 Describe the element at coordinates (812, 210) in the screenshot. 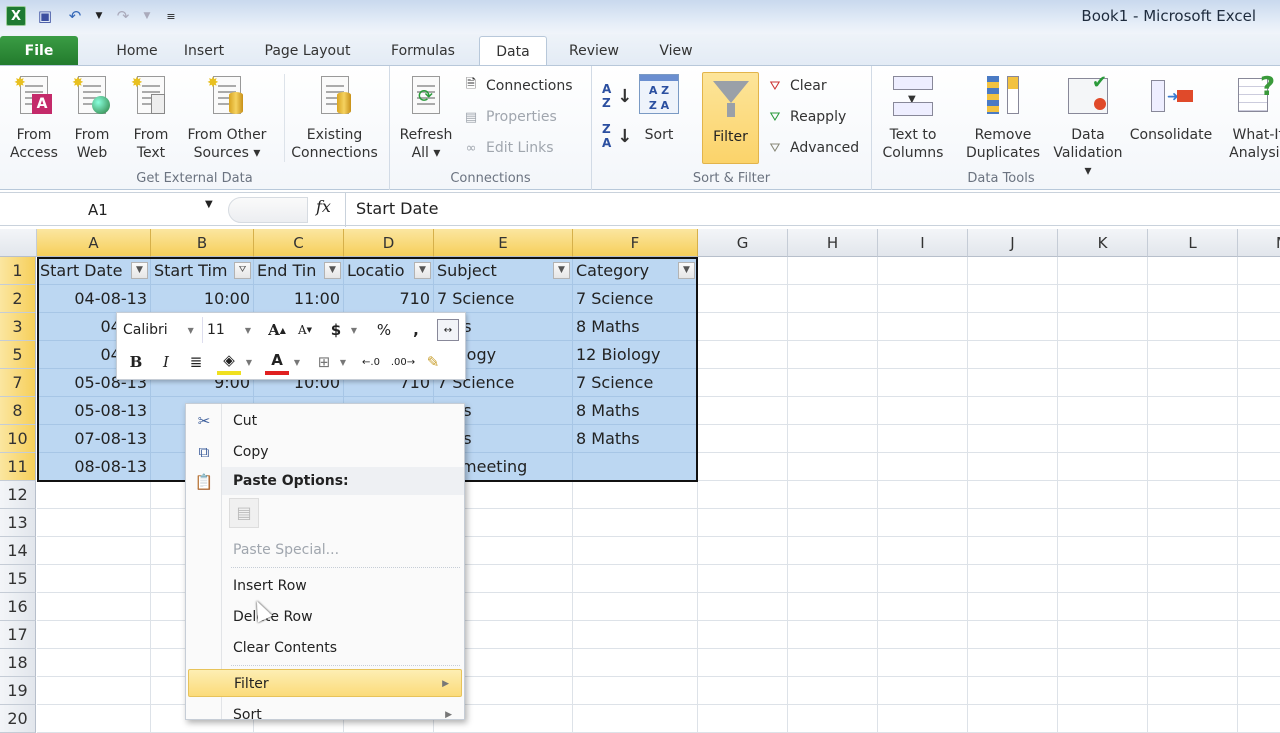

I see `formula-input: Start Date` at that location.